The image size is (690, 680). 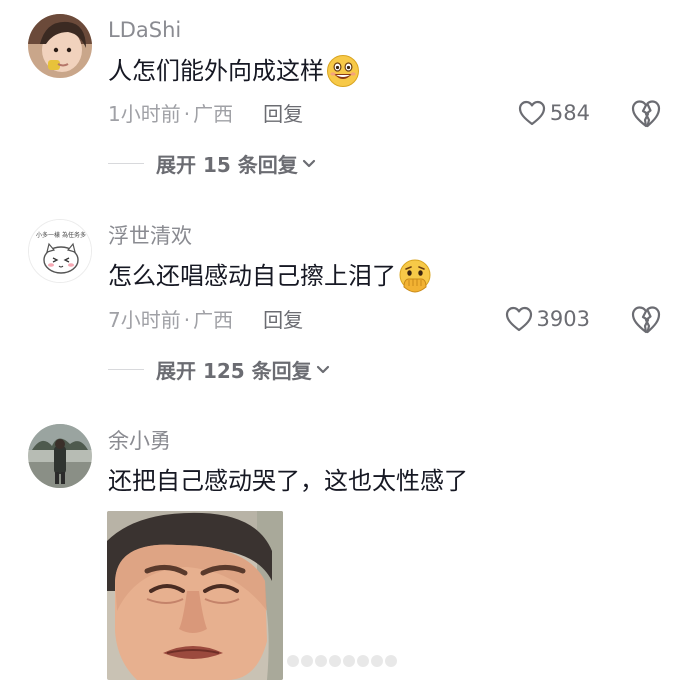 I want to click on username: 浮世清欢, so click(x=150, y=236).